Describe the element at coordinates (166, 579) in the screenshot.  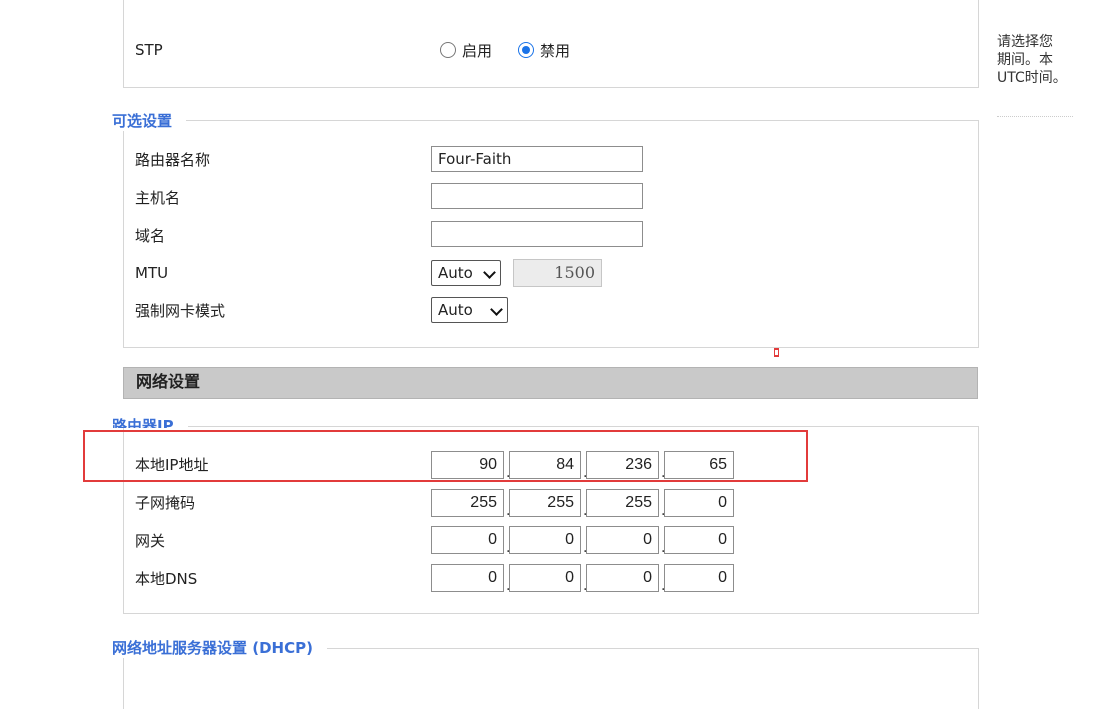
I see `local-dns-label: 本地DNS` at that location.